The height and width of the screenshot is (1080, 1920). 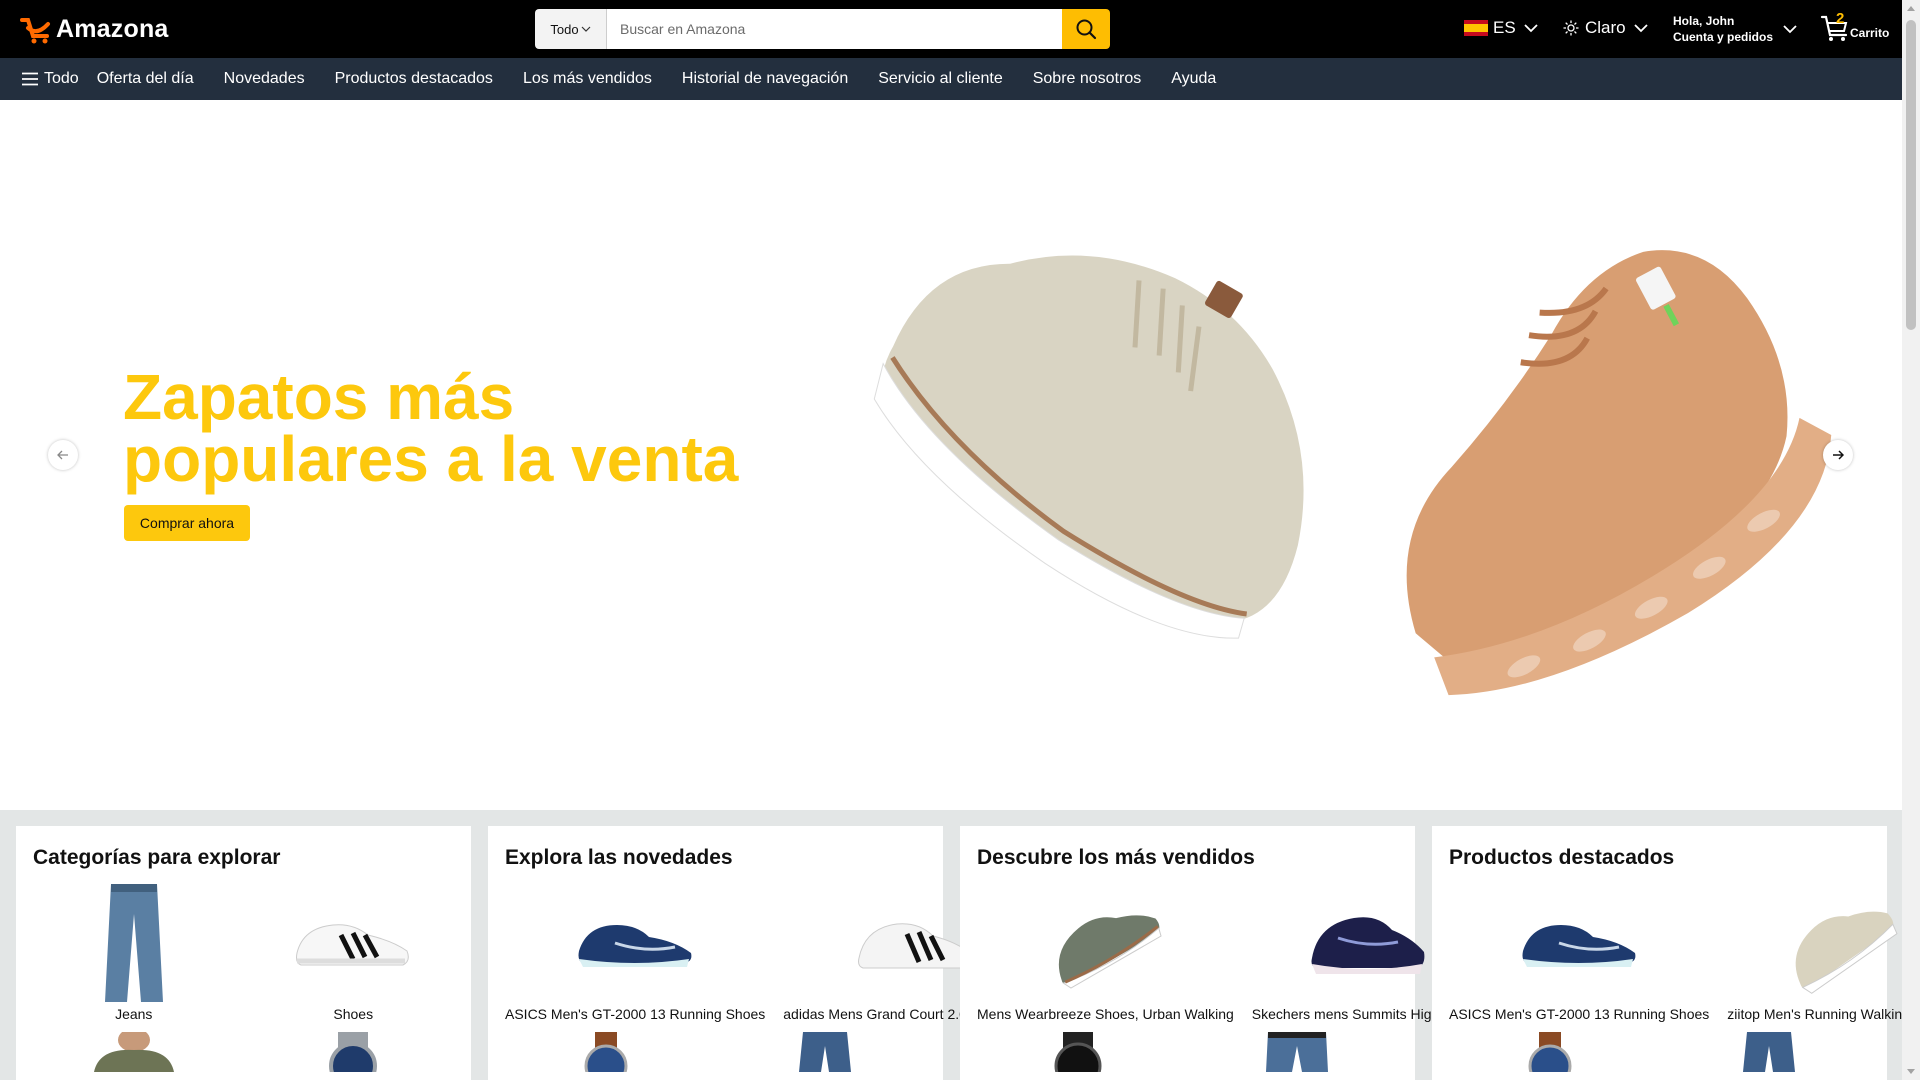 I want to click on logo-cart-icon, so click(x=35, y=31).